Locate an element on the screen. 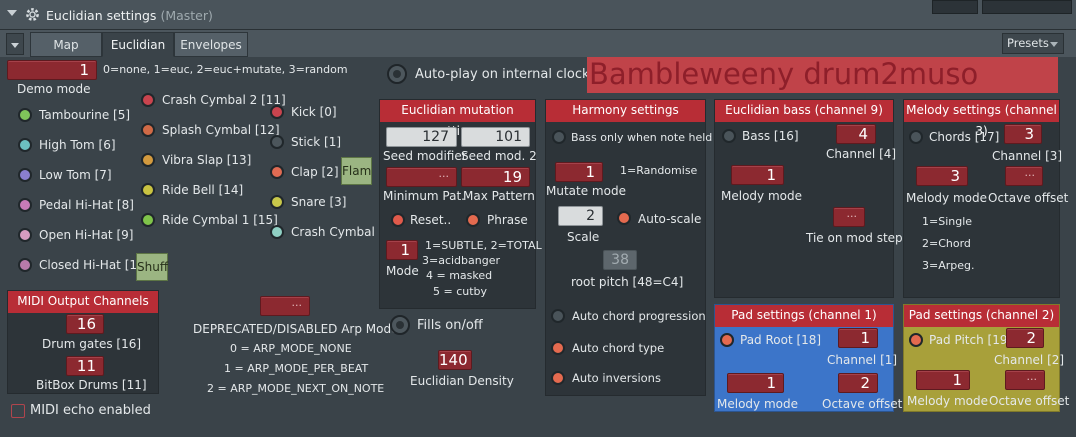 The image size is (1076, 437). scale-field: 2 is located at coordinates (580, 216).